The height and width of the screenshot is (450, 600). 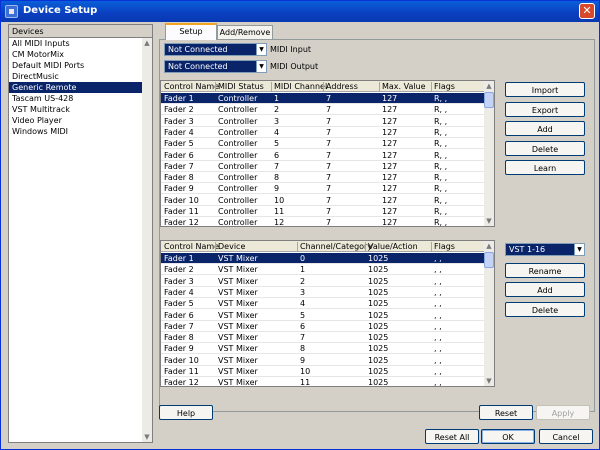 What do you see at coordinates (80, 65) in the screenshot?
I see `device-item: Default MIDI Ports` at bounding box center [80, 65].